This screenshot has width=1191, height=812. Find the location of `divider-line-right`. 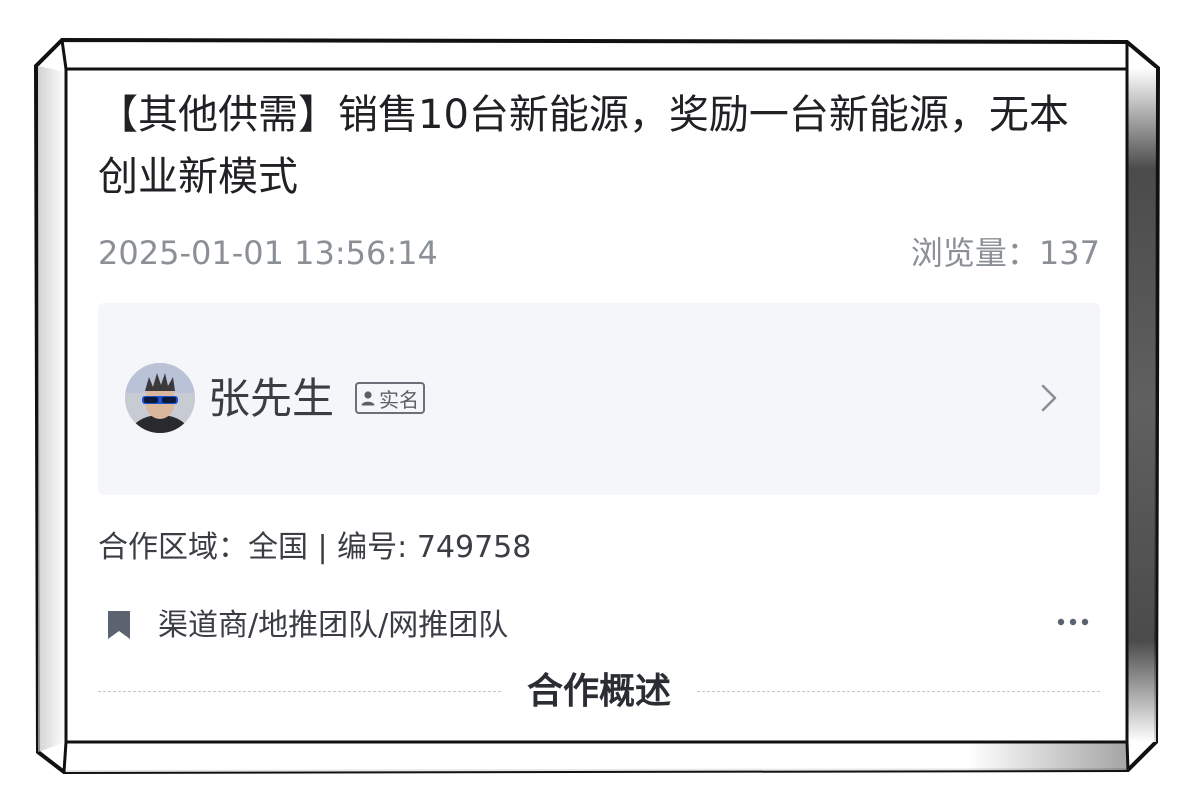

divider-line-right is located at coordinates (898, 691).